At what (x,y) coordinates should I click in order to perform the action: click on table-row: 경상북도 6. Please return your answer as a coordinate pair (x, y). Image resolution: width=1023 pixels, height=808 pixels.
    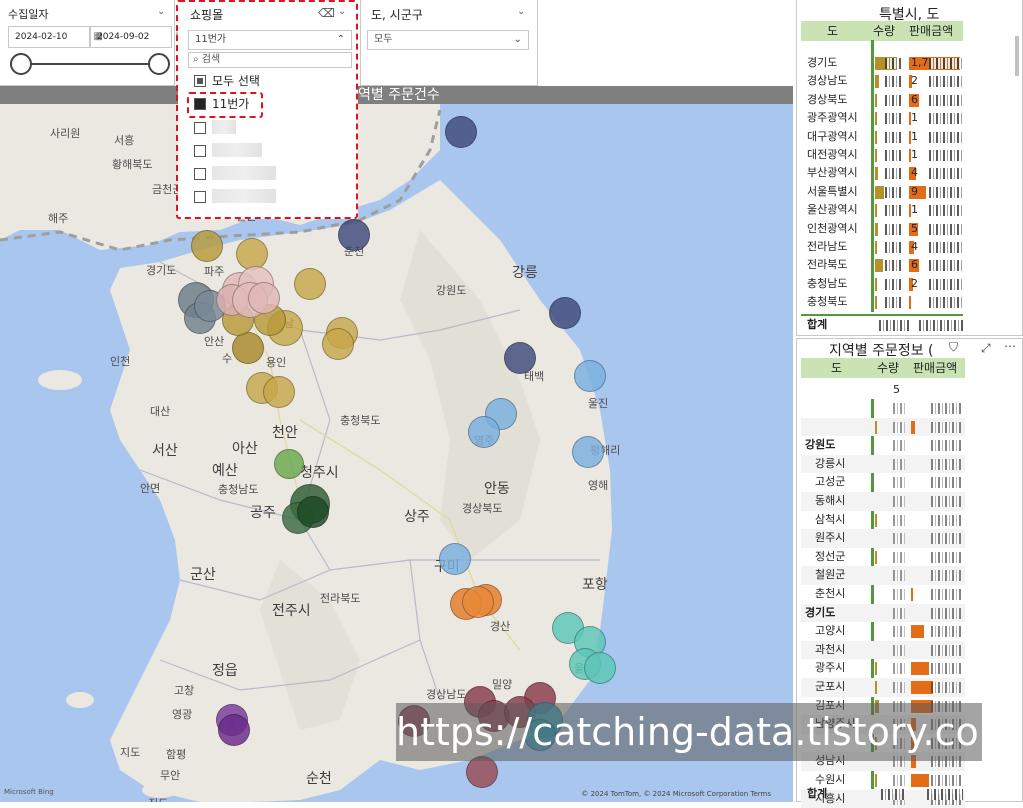
    Looking at the image, I should click on (882, 100).